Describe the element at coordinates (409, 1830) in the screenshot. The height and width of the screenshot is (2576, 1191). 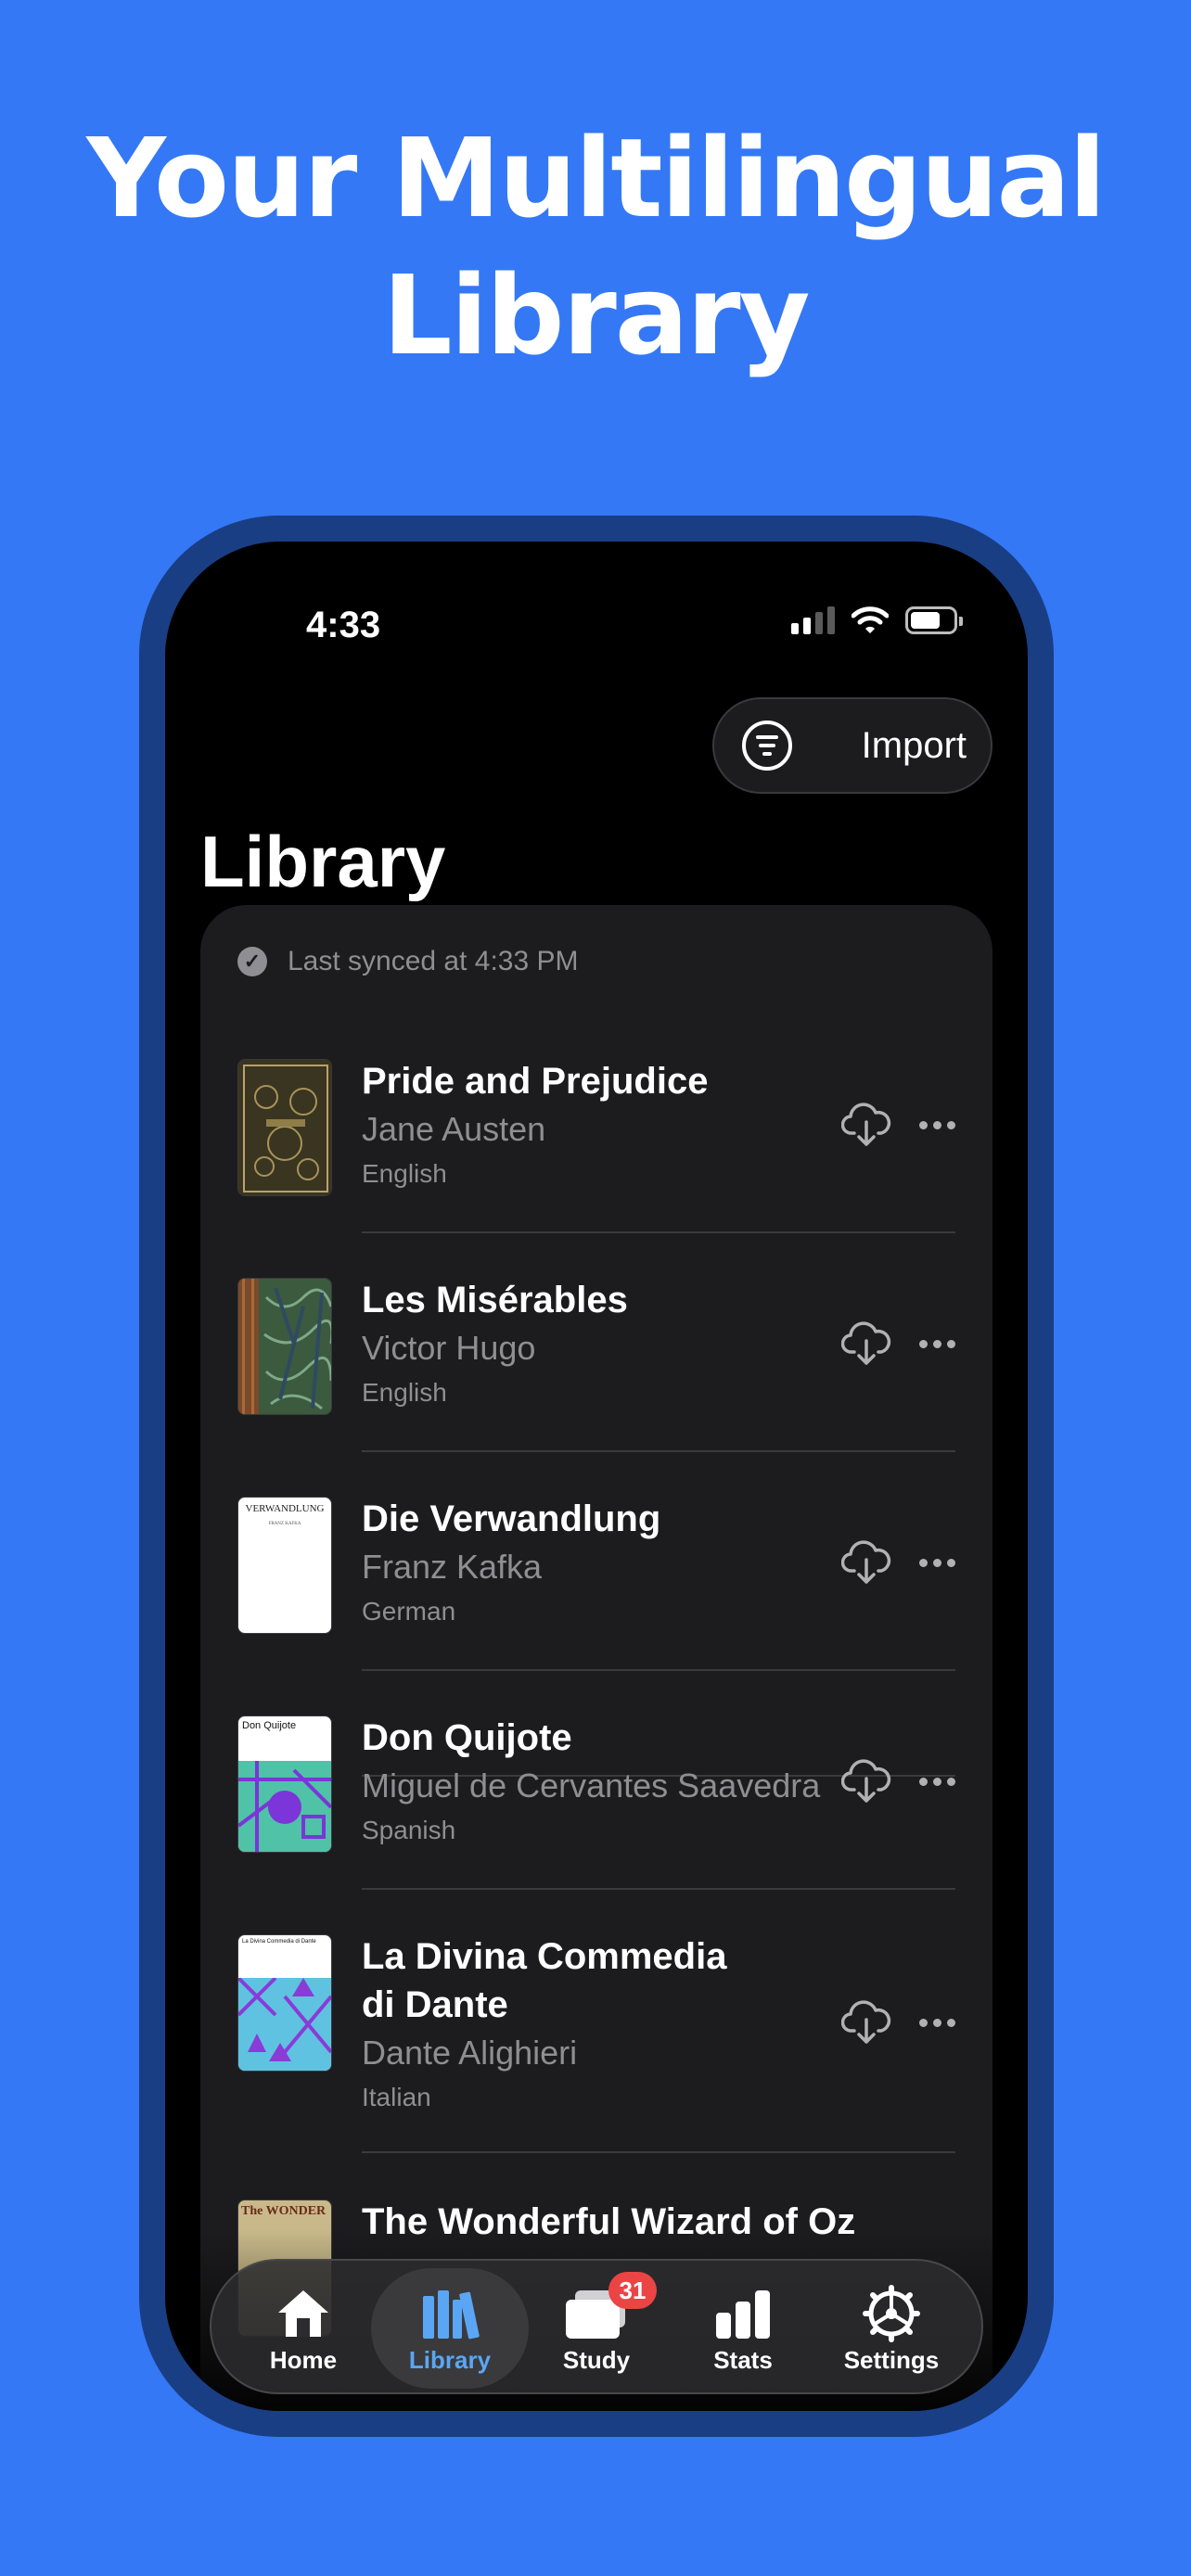
I see `book-language: Spanish` at that location.